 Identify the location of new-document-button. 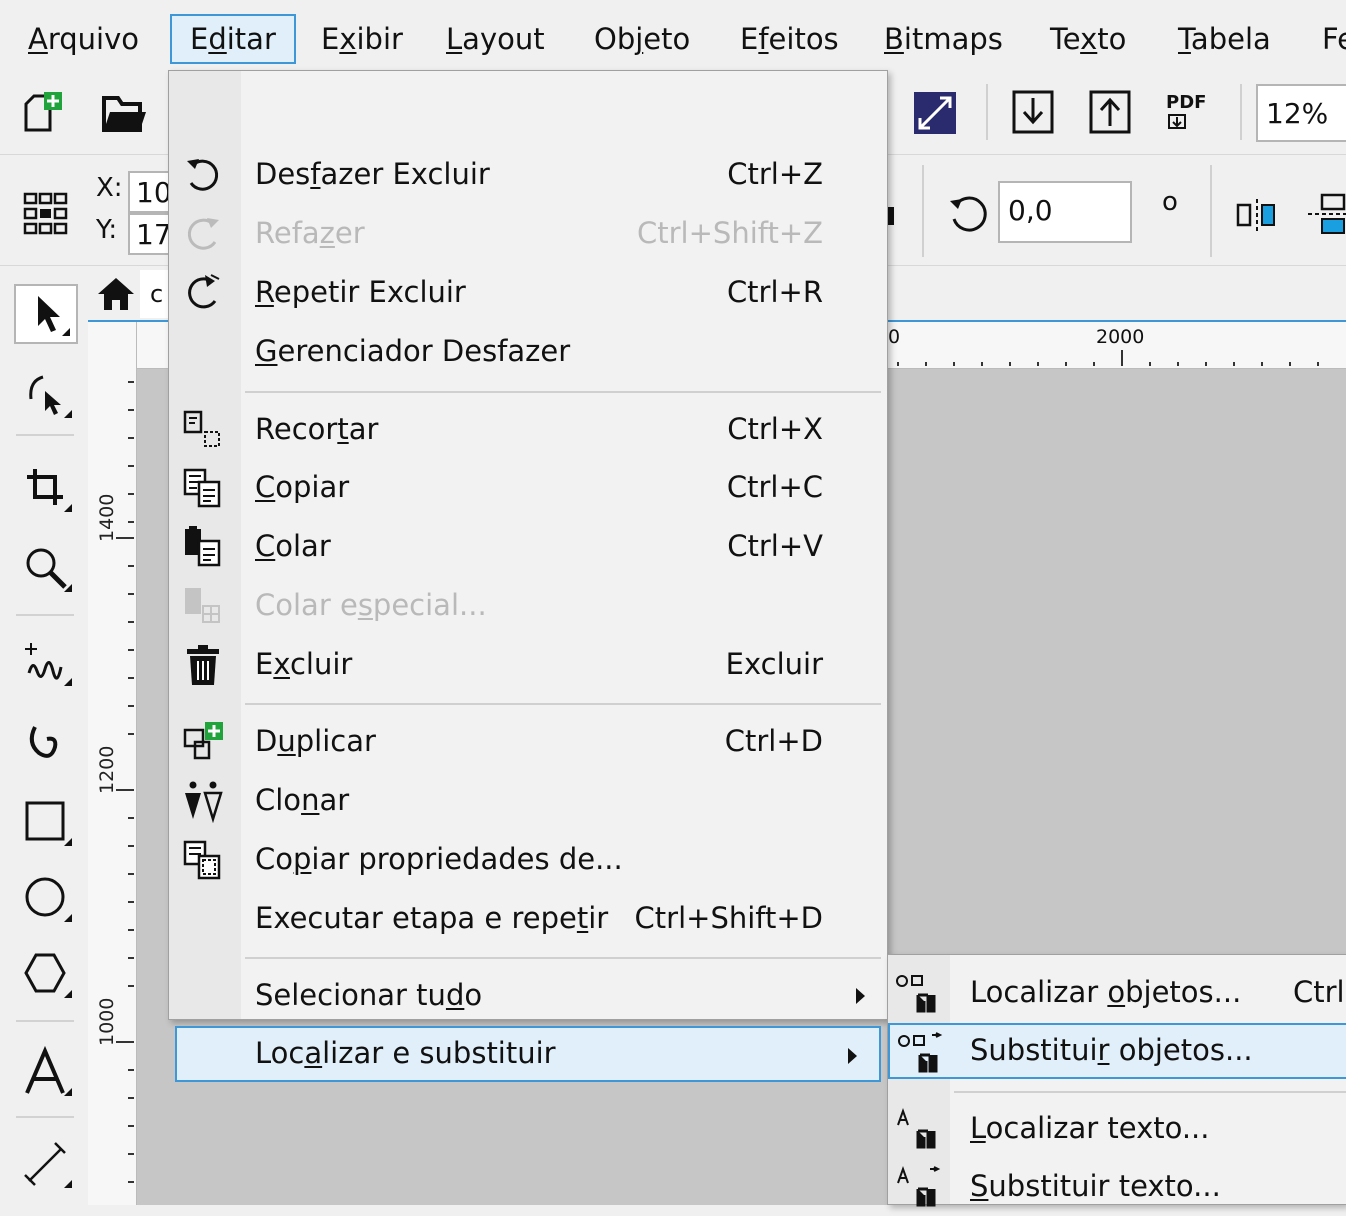
(43, 113).